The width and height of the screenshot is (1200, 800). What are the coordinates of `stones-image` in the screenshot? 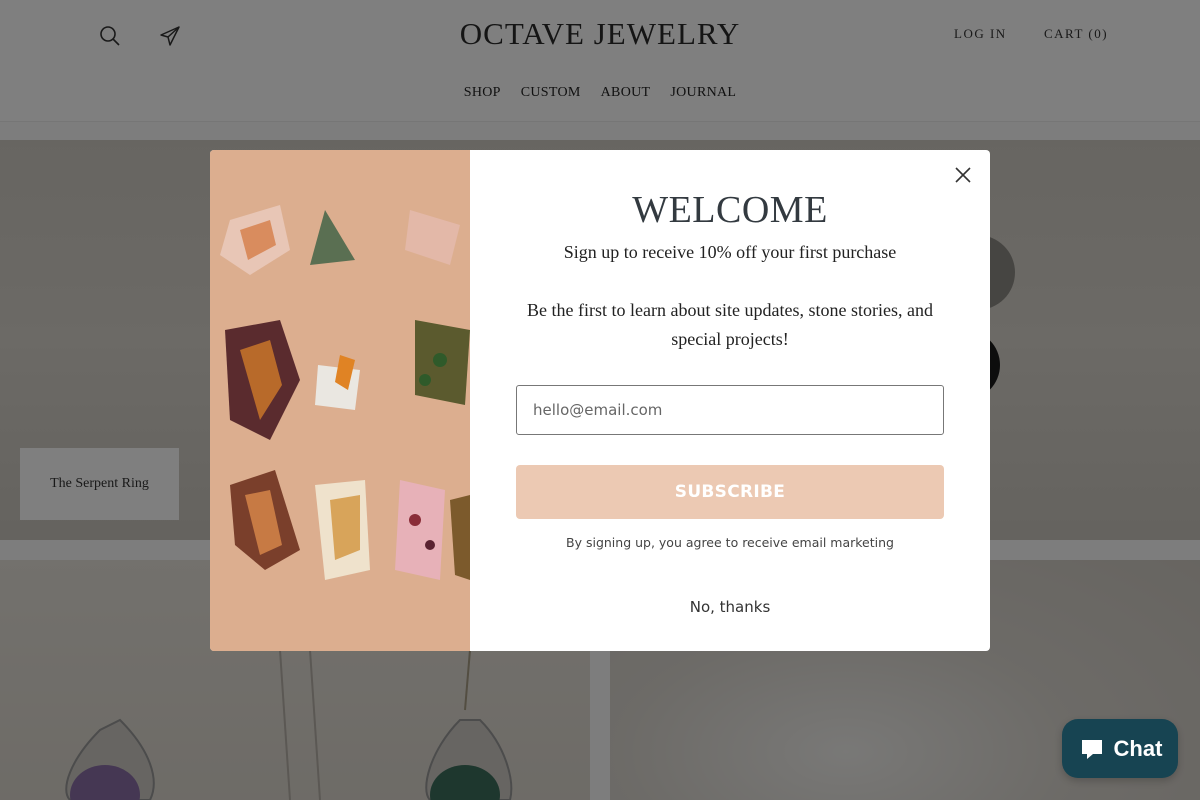 It's located at (340, 400).